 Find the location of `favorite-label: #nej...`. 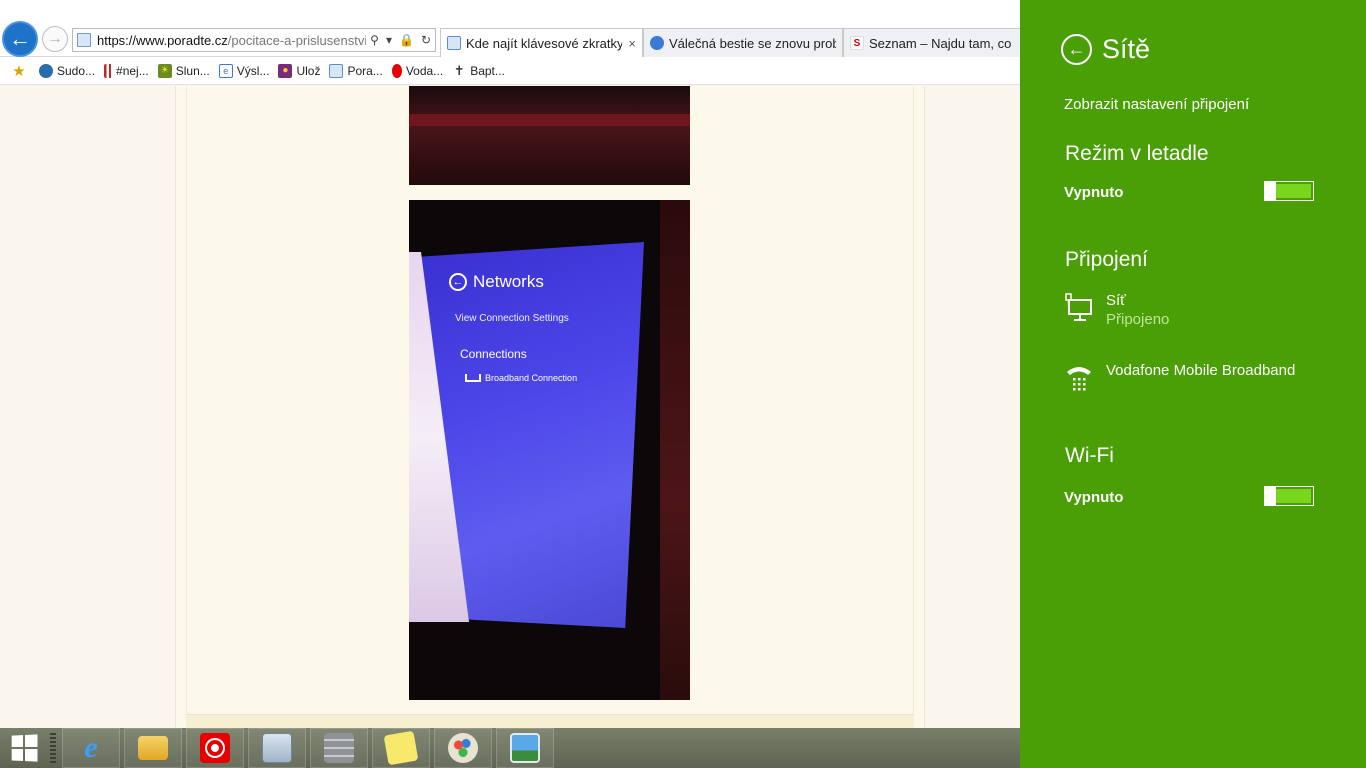

favorite-label: #nej... is located at coordinates (132, 70).